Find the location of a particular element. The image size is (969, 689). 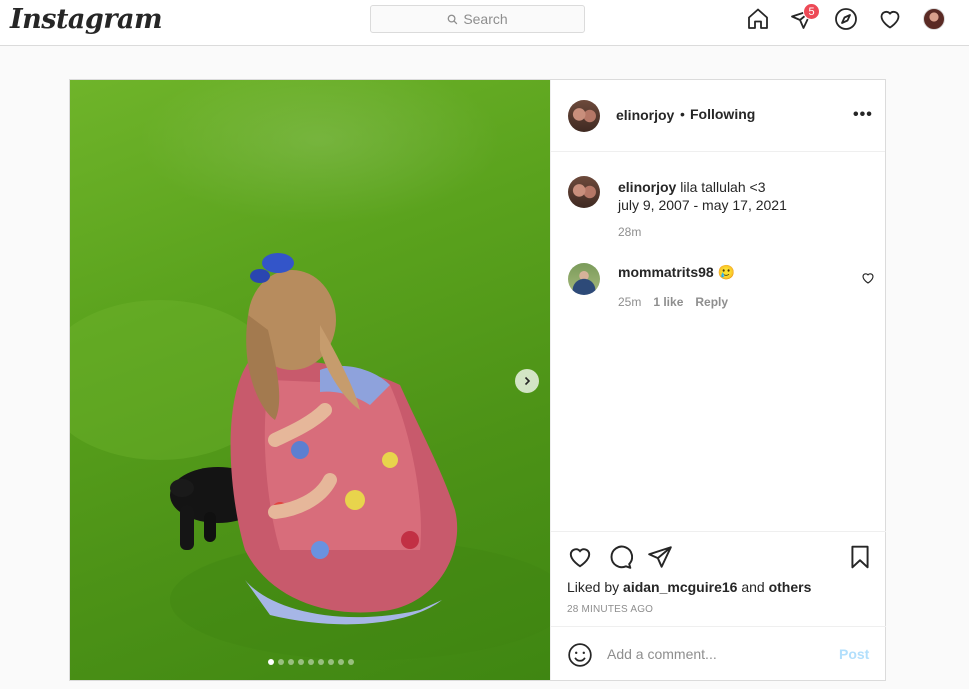

notification-badge: 5 is located at coordinates (811, 11).